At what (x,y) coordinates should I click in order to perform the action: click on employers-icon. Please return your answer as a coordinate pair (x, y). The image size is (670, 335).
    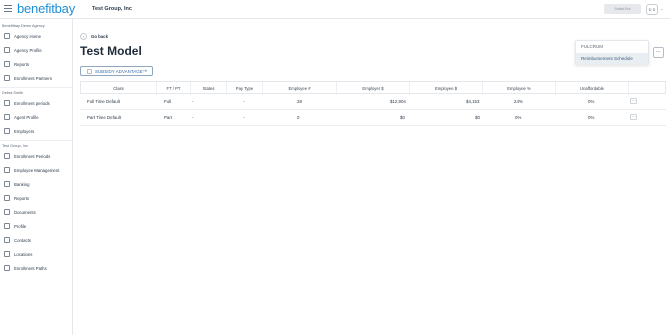
    Looking at the image, I should click on (7, 131).